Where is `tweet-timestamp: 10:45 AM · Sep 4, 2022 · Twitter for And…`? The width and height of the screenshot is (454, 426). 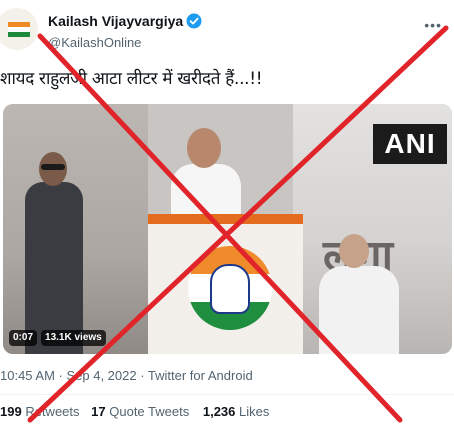
tweet-timestamp: 10:45 AM · Sep 4, 2022 · Twitter for And… is located at coordinates (126, 375).